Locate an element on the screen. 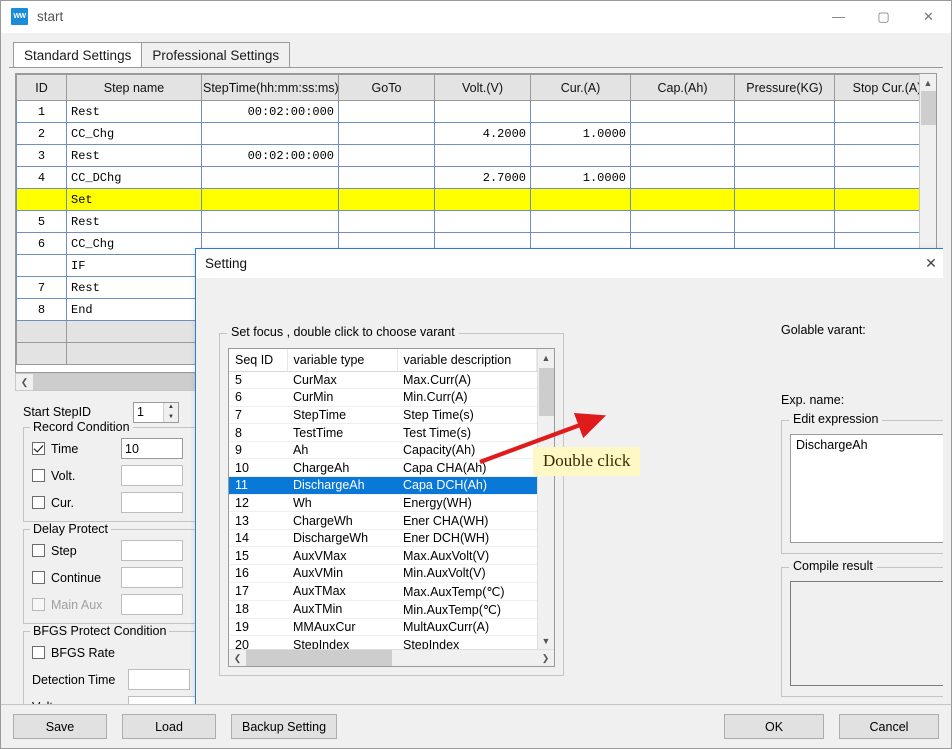 This screenshot has height=749, width=952. col-step-name: Step name is located at coordinates (134, 87).